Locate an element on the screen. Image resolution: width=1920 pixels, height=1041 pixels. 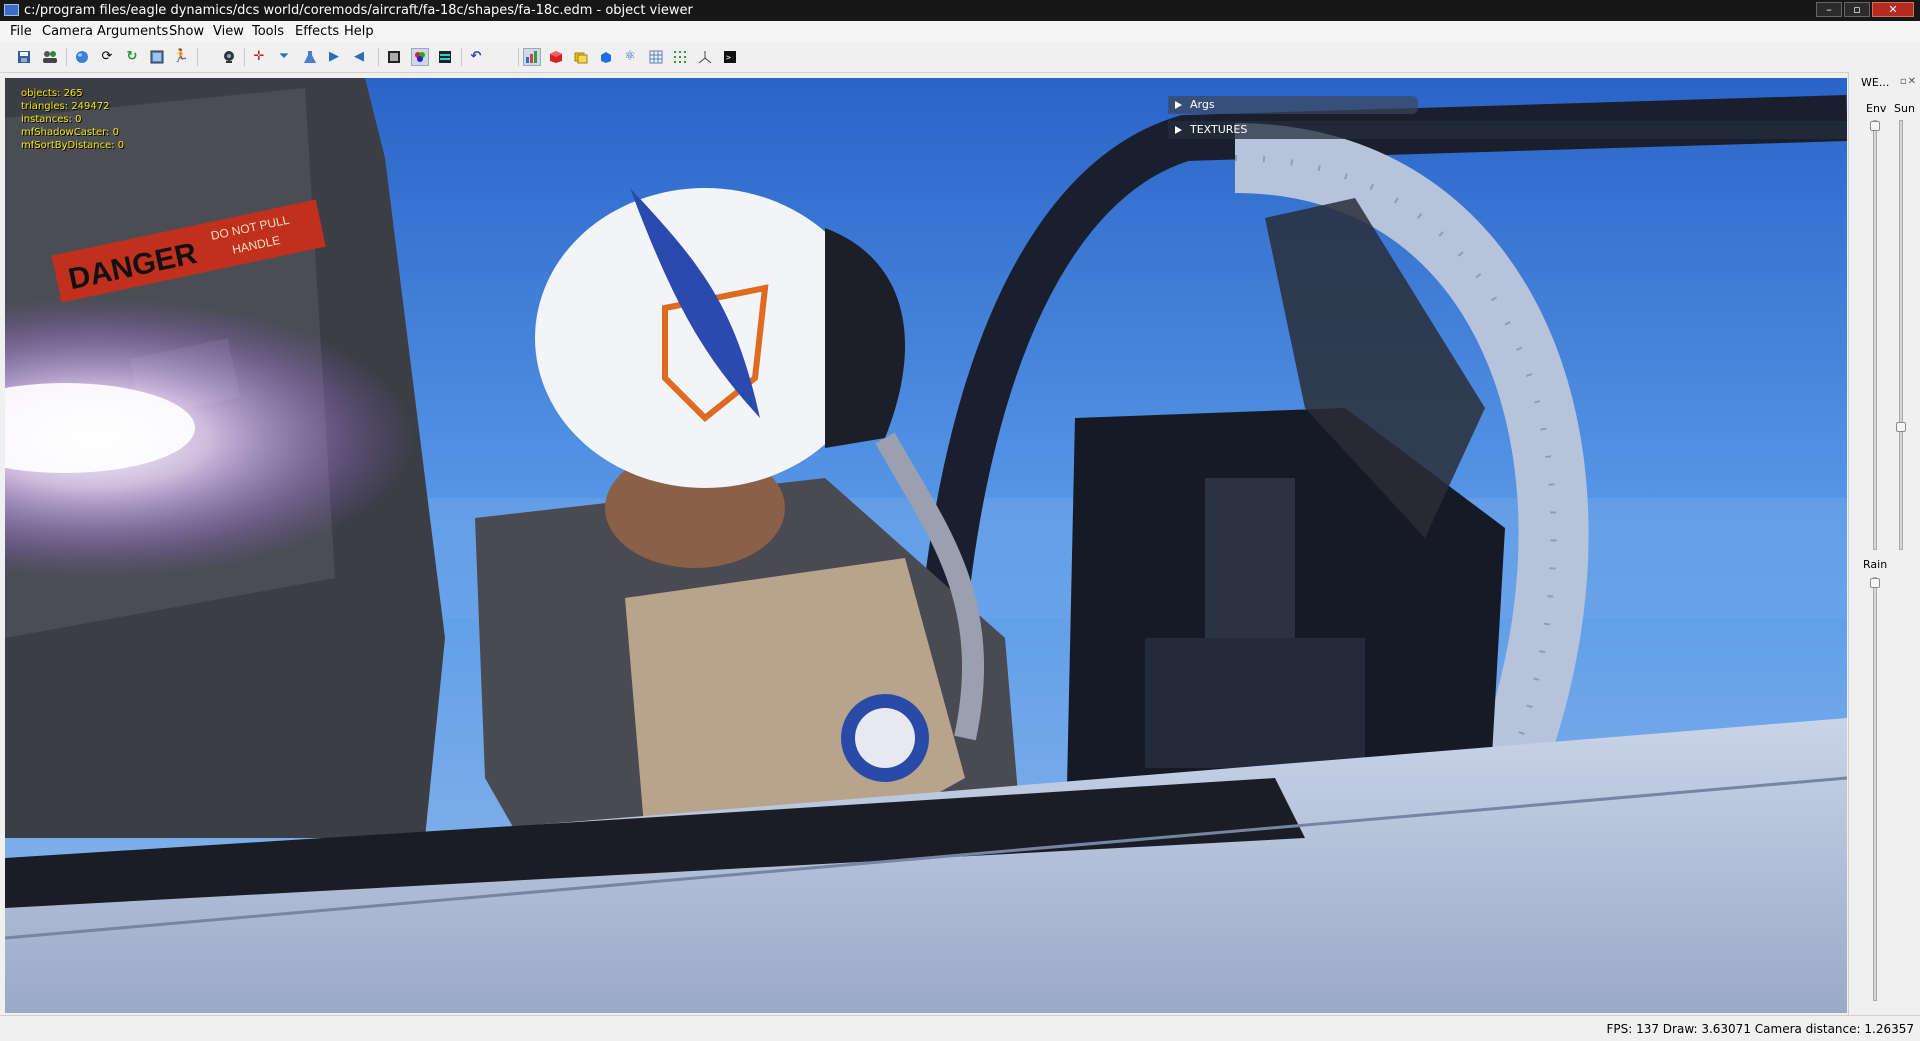
stat-triangles: triangles: 249472 is located at coordinates (65, 106).